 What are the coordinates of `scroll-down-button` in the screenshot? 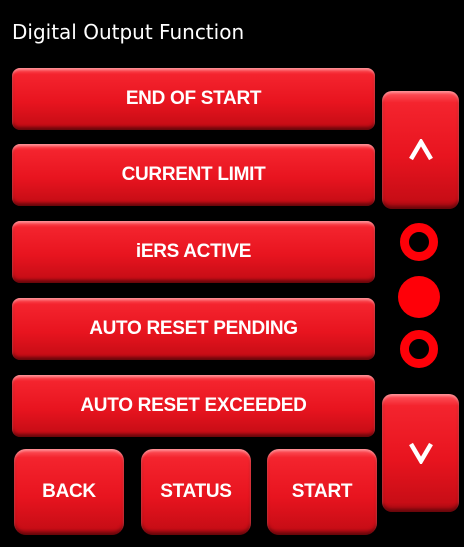 It's located at (420, 453).